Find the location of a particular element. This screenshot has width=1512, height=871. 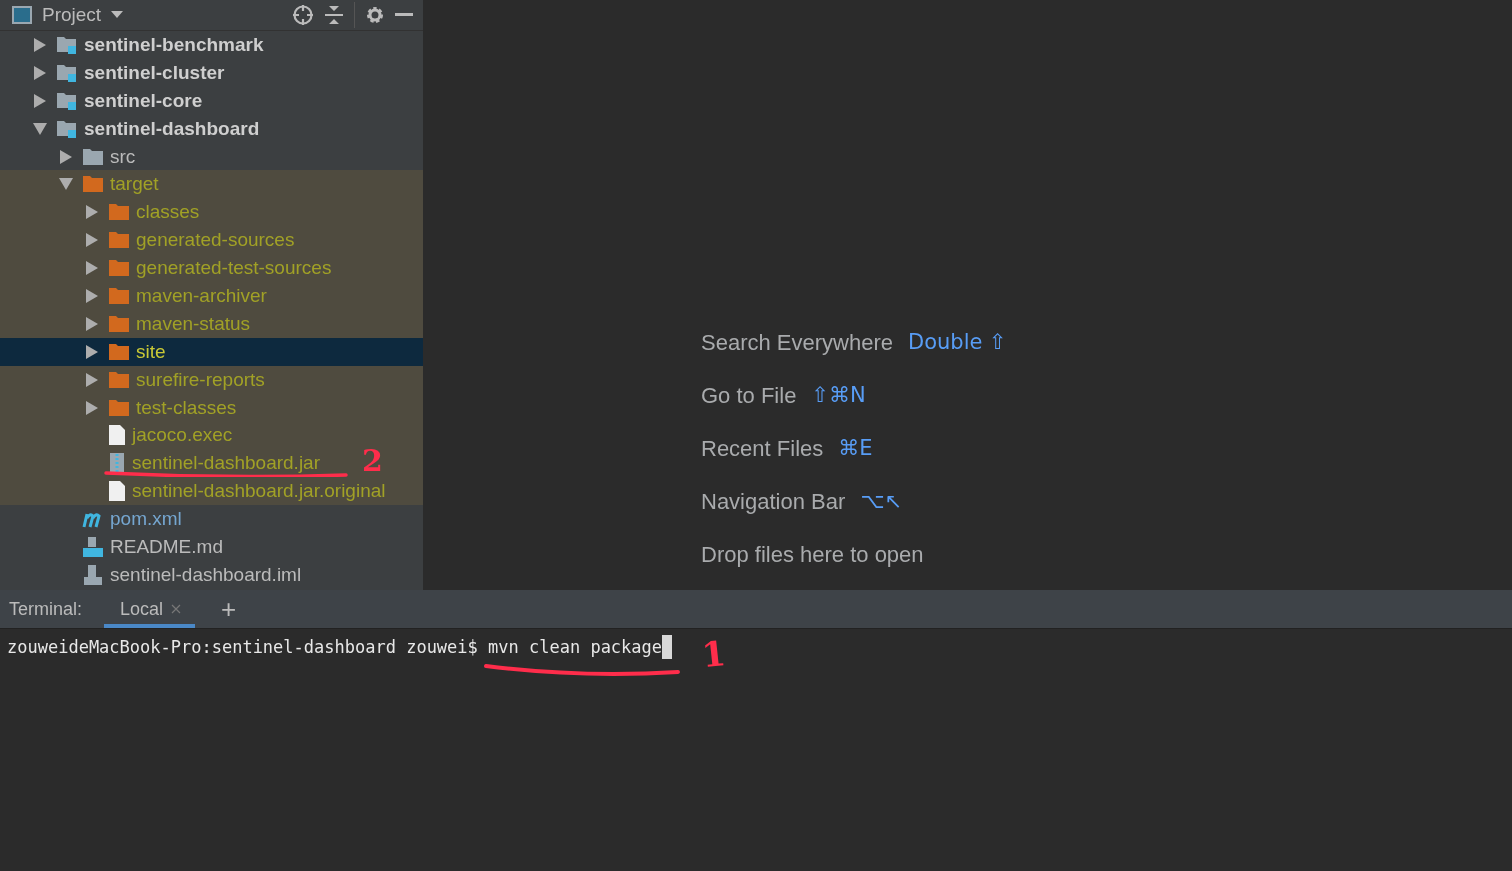

tree-item: sentinel-dashboard is located at coordinates (211, 128).